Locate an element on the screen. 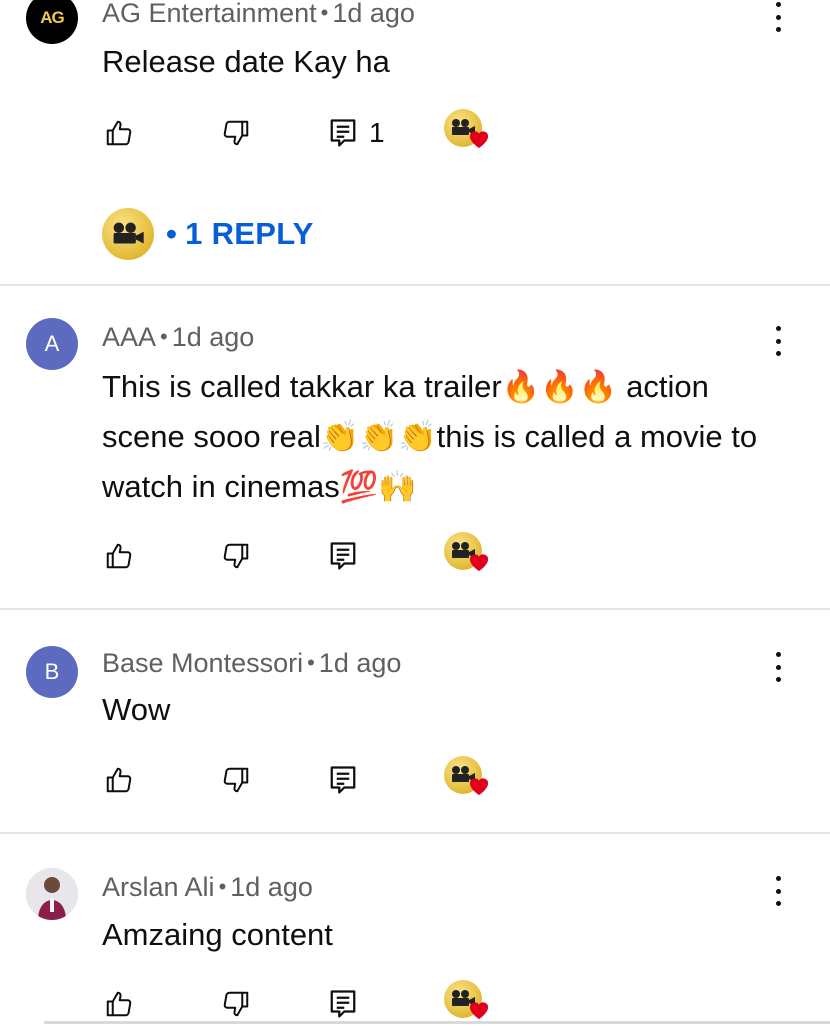  comment-text: Release date Kay ha is located at coordinates (246, 61).